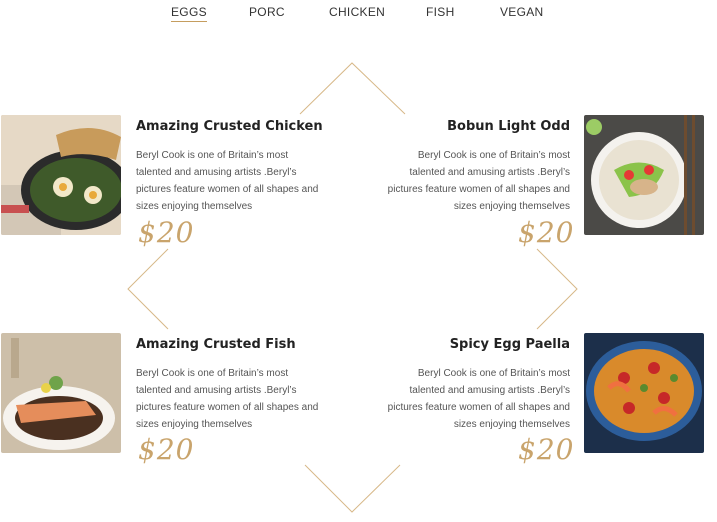 This screenshot has width=717, height=522. I want to click on crusted-fish-image, so click(61, 393).